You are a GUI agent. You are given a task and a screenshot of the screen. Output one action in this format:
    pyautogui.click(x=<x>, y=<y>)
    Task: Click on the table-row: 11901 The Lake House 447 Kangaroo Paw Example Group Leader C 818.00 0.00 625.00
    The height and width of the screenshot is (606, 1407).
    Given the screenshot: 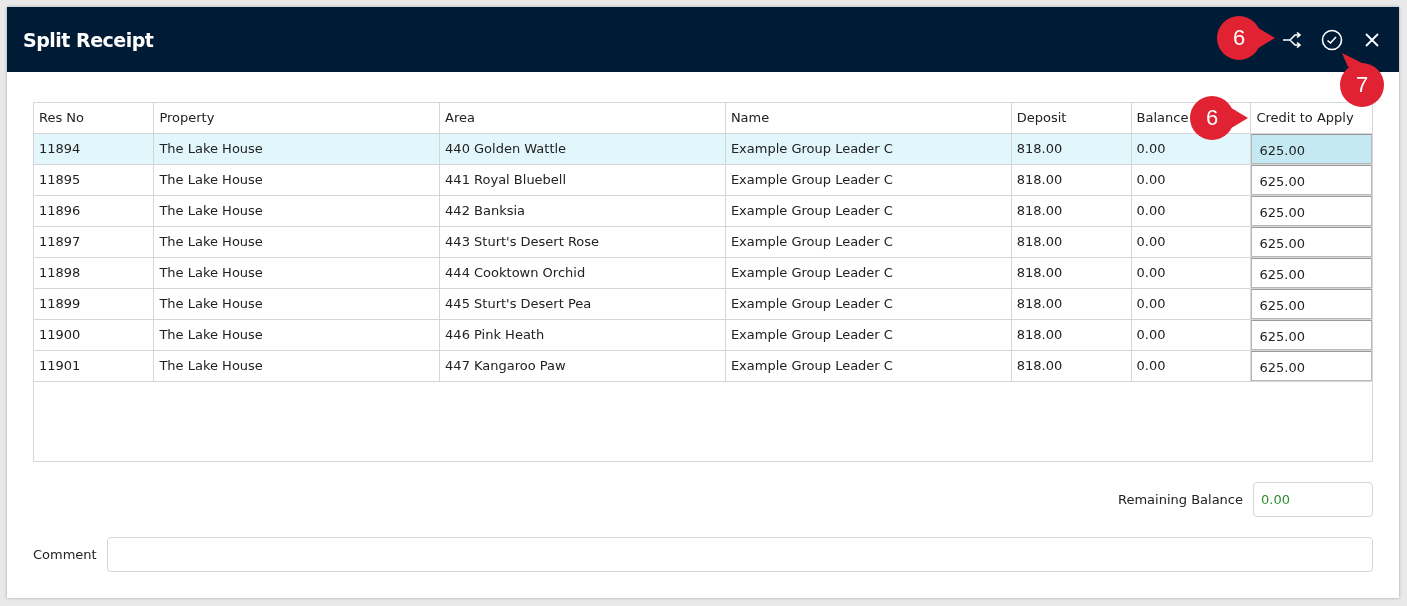 What is the action you would take?
    pyautogui.click(x=703, y=365)
    